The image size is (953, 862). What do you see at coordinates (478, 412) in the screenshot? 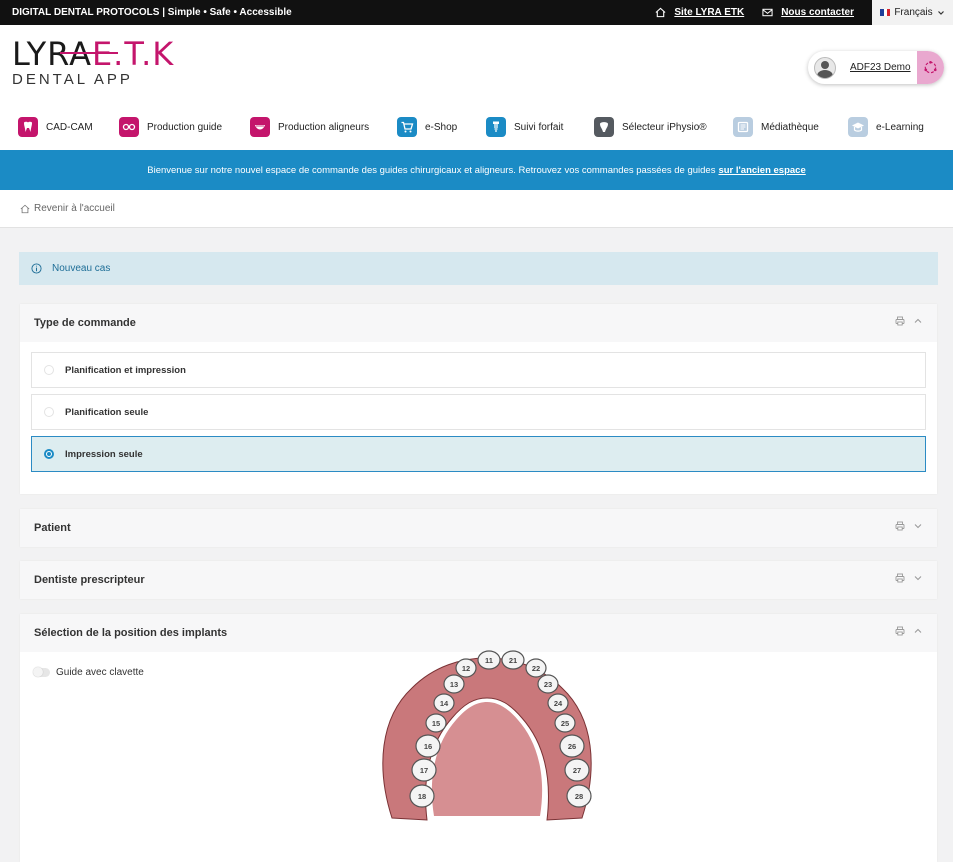
I see `option-planification-seule: Planification seule` at bounding box center [478, 412].